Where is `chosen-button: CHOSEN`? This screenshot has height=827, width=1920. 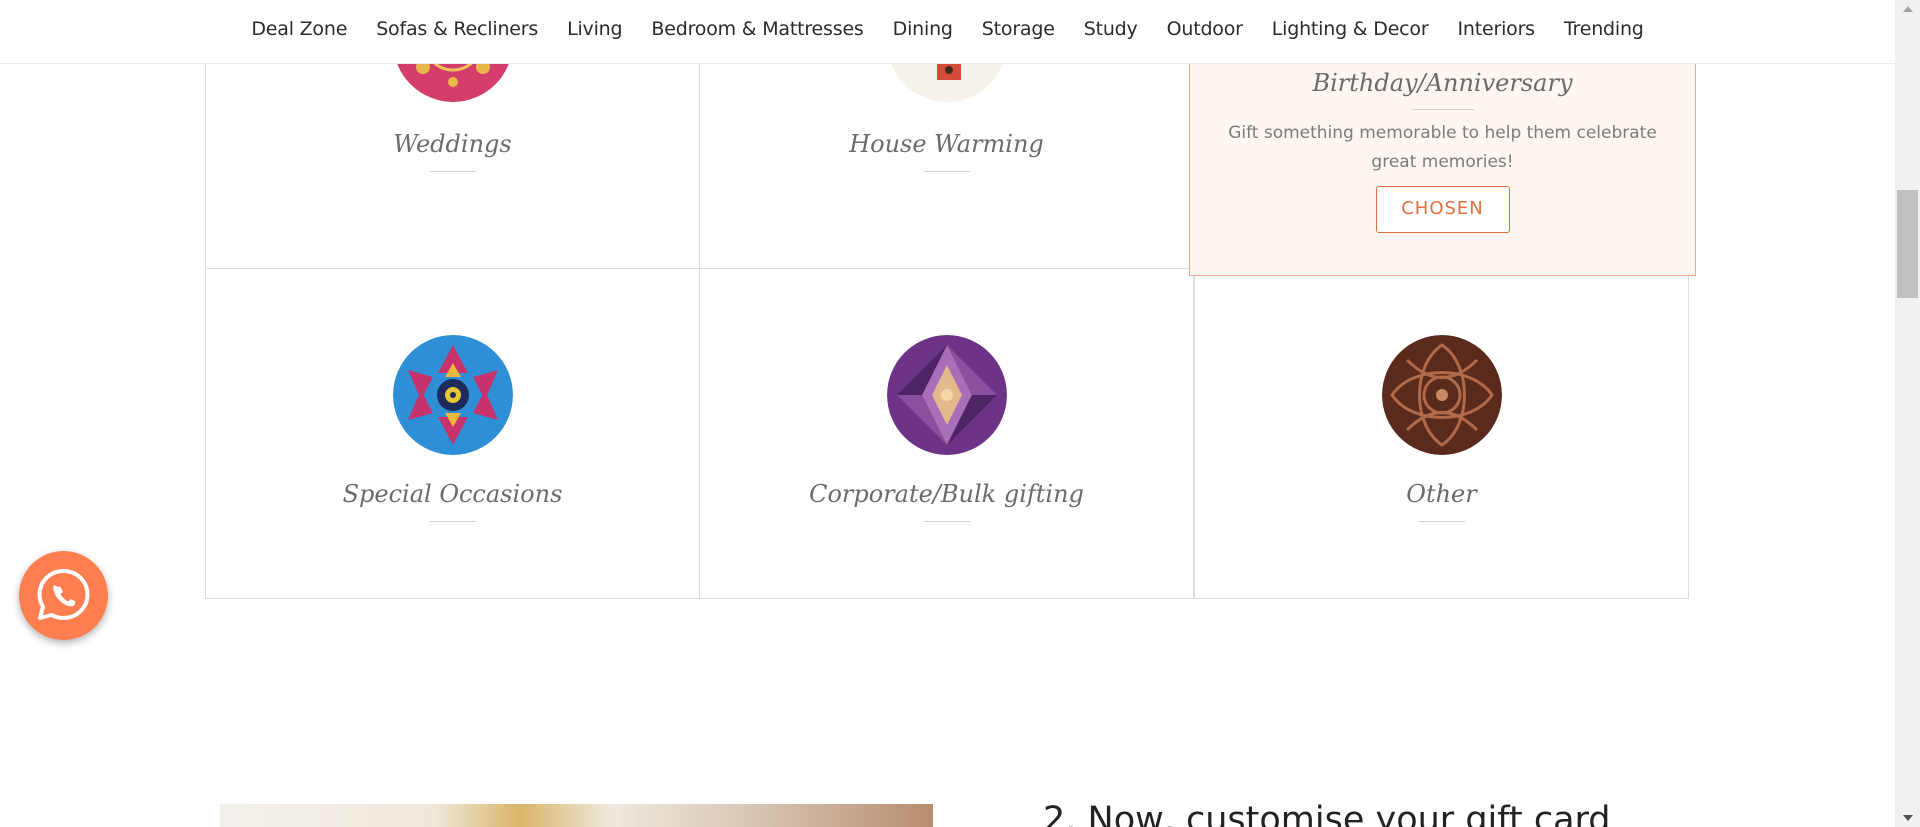
chosen-button: CHOSEN is located at coordinates (1442, 209).